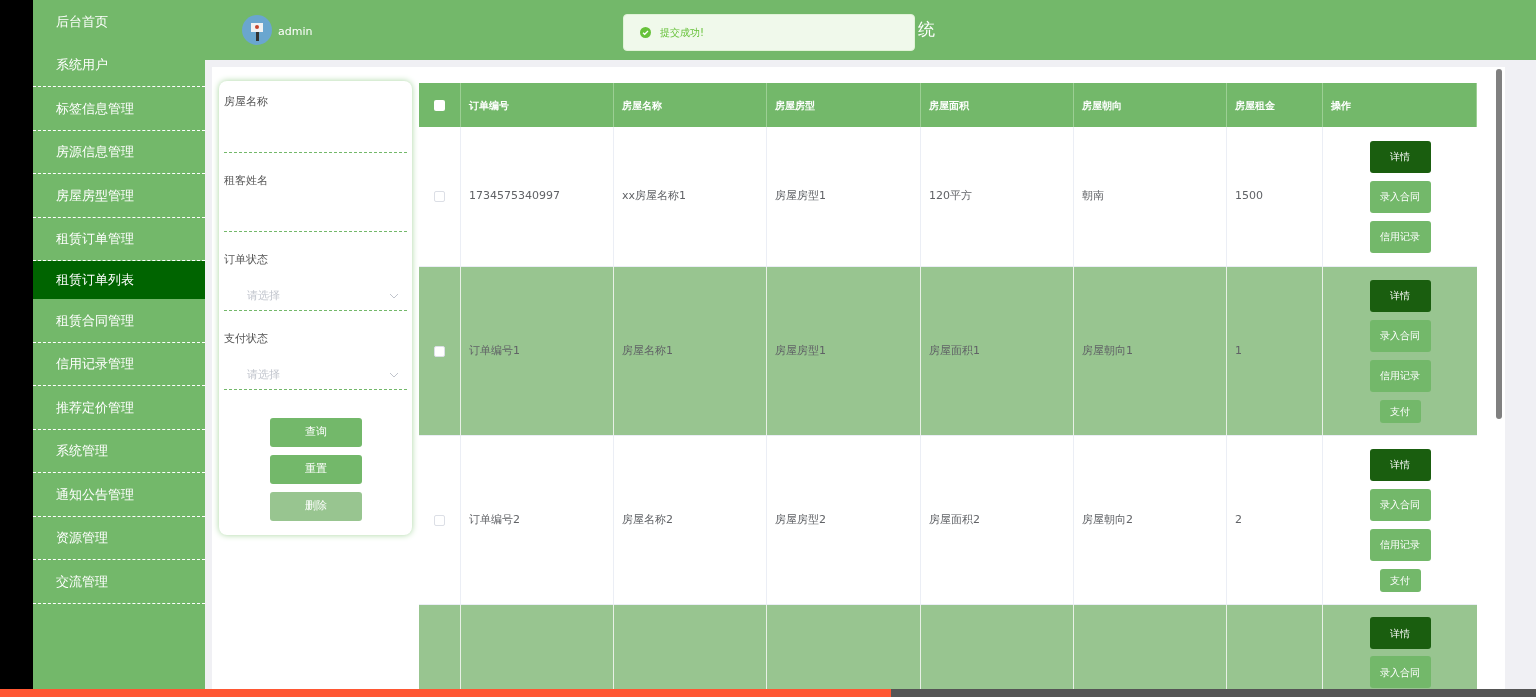  Describe the element at coordinates (1238, 519) in the screenshot. I see `table-cell-text: 2` at that location.